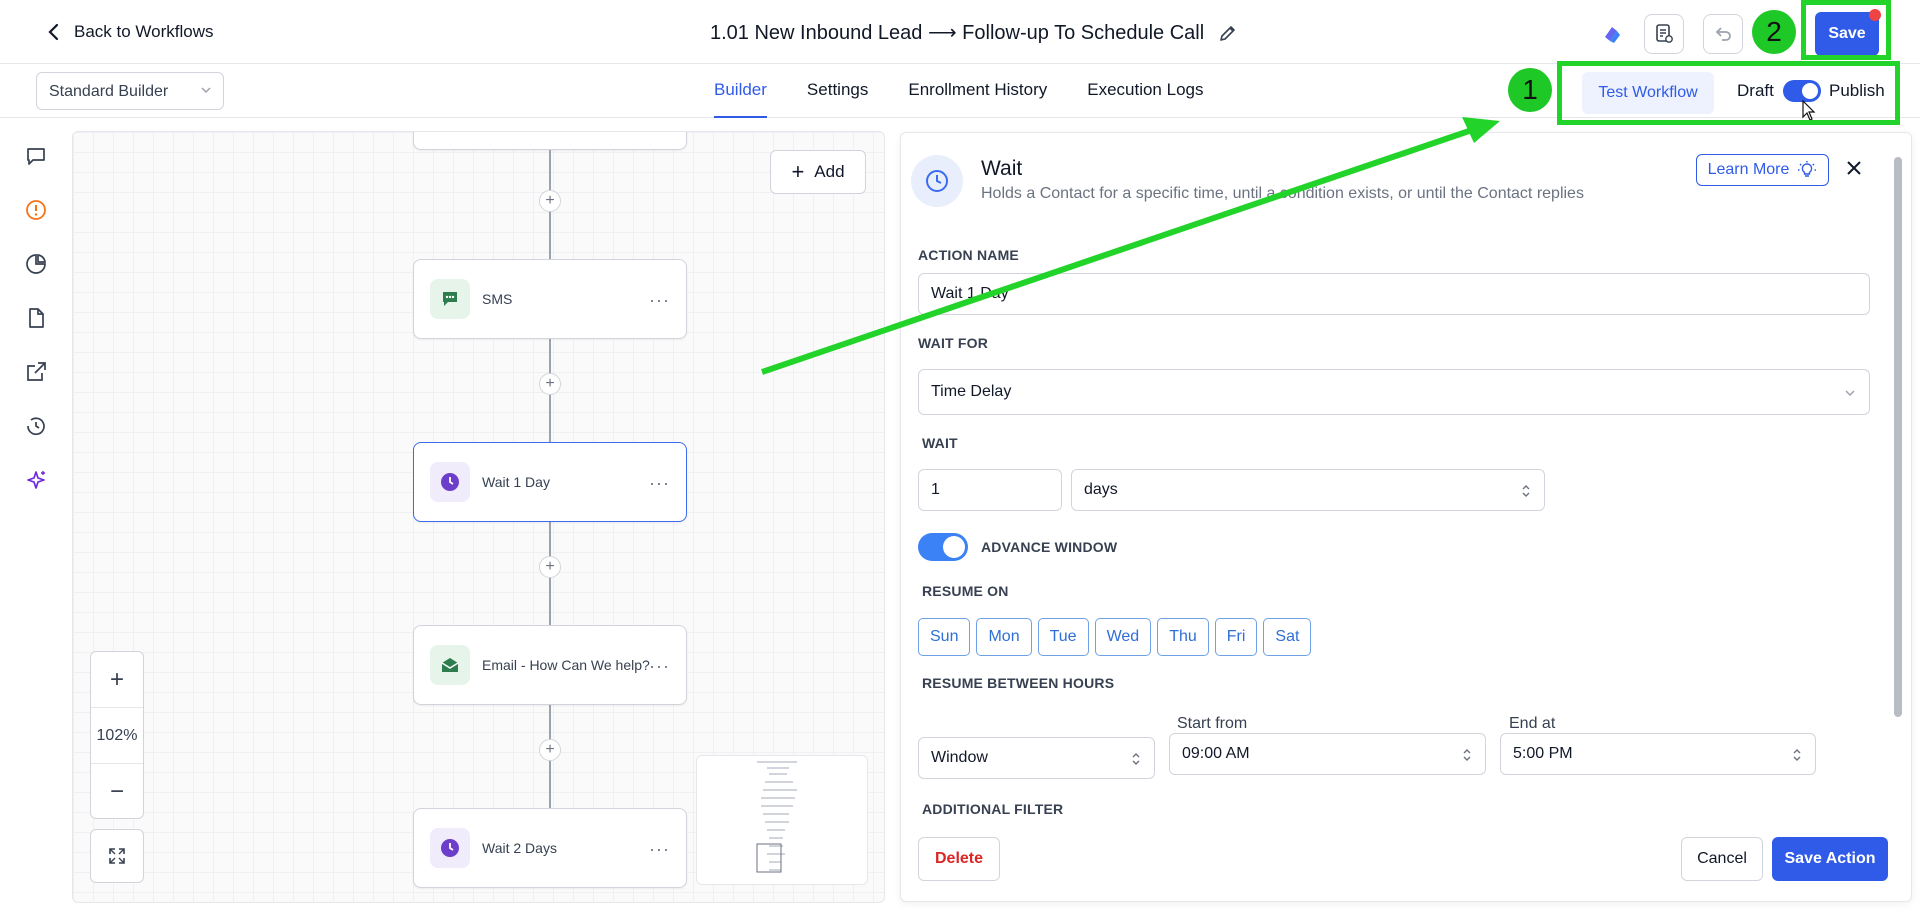  What do you see at coordinates (968, 255) in the screenshot?
I see `action-name-label: ACTION NAME` at bounding box center [968, 255].